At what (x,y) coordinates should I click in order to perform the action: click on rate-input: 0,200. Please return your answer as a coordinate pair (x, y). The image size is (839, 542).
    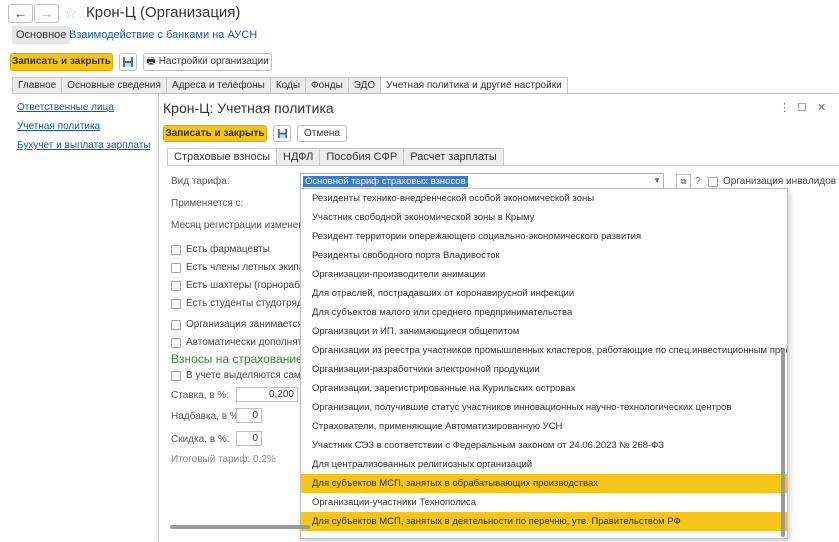
    Looking at the image, I should click on (267, 394).